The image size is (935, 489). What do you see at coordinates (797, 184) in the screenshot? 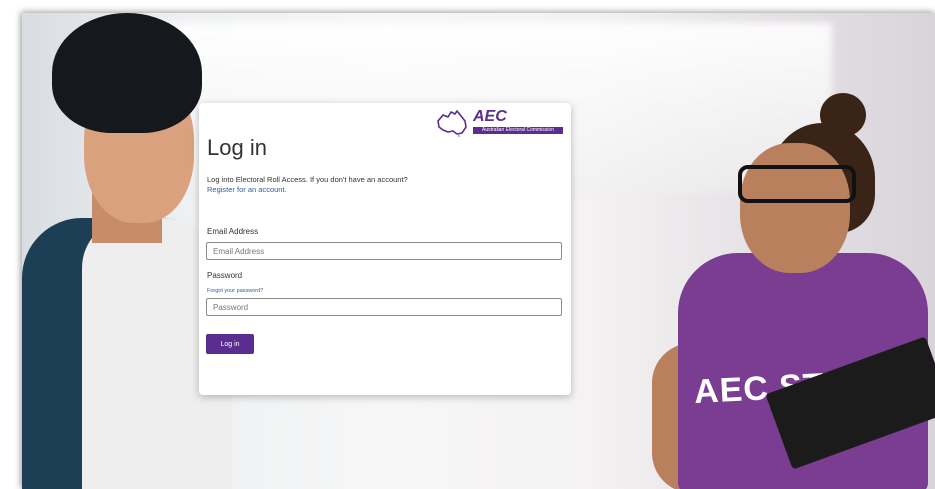
I see `background-glasses` at bounding box center [797, 184].